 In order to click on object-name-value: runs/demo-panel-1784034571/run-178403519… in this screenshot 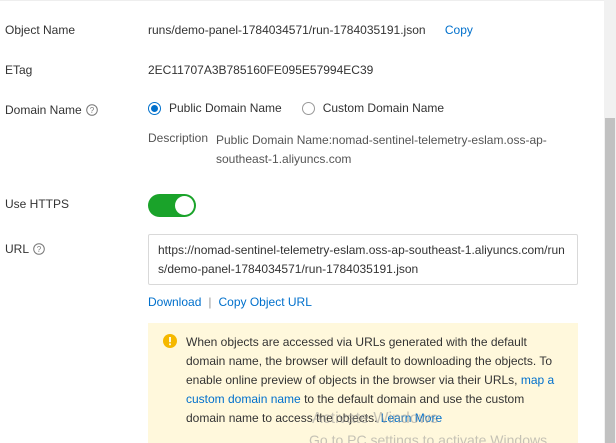, I will do `click(310, 30)`.